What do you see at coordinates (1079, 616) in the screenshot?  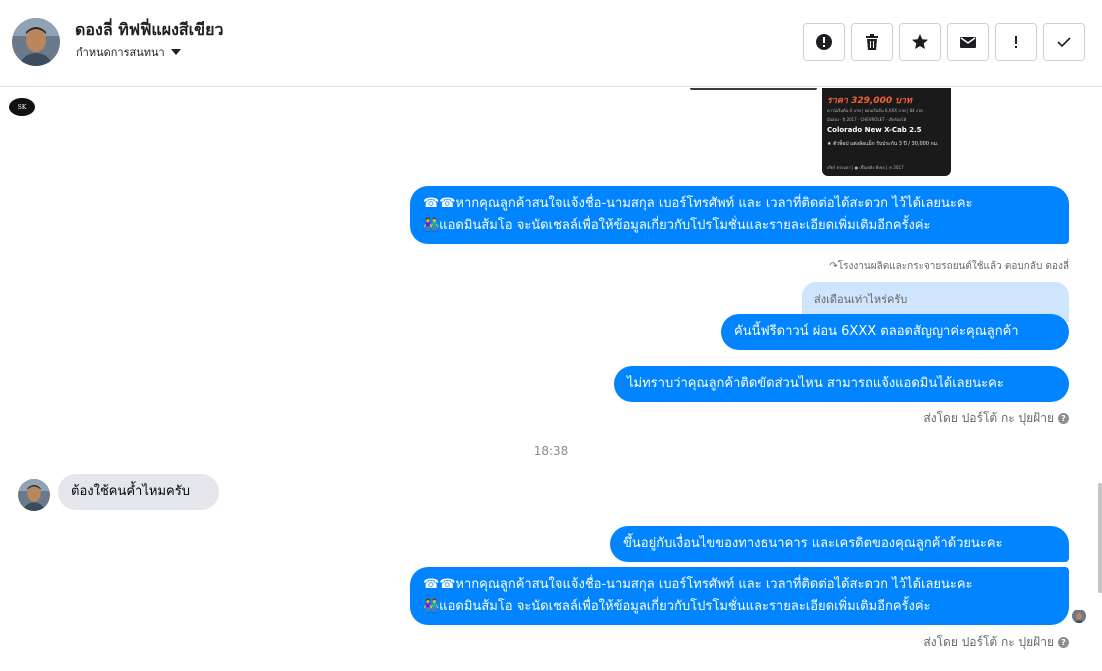 I see `seen-indicator-avatar` at bounding box center [1079, 616].